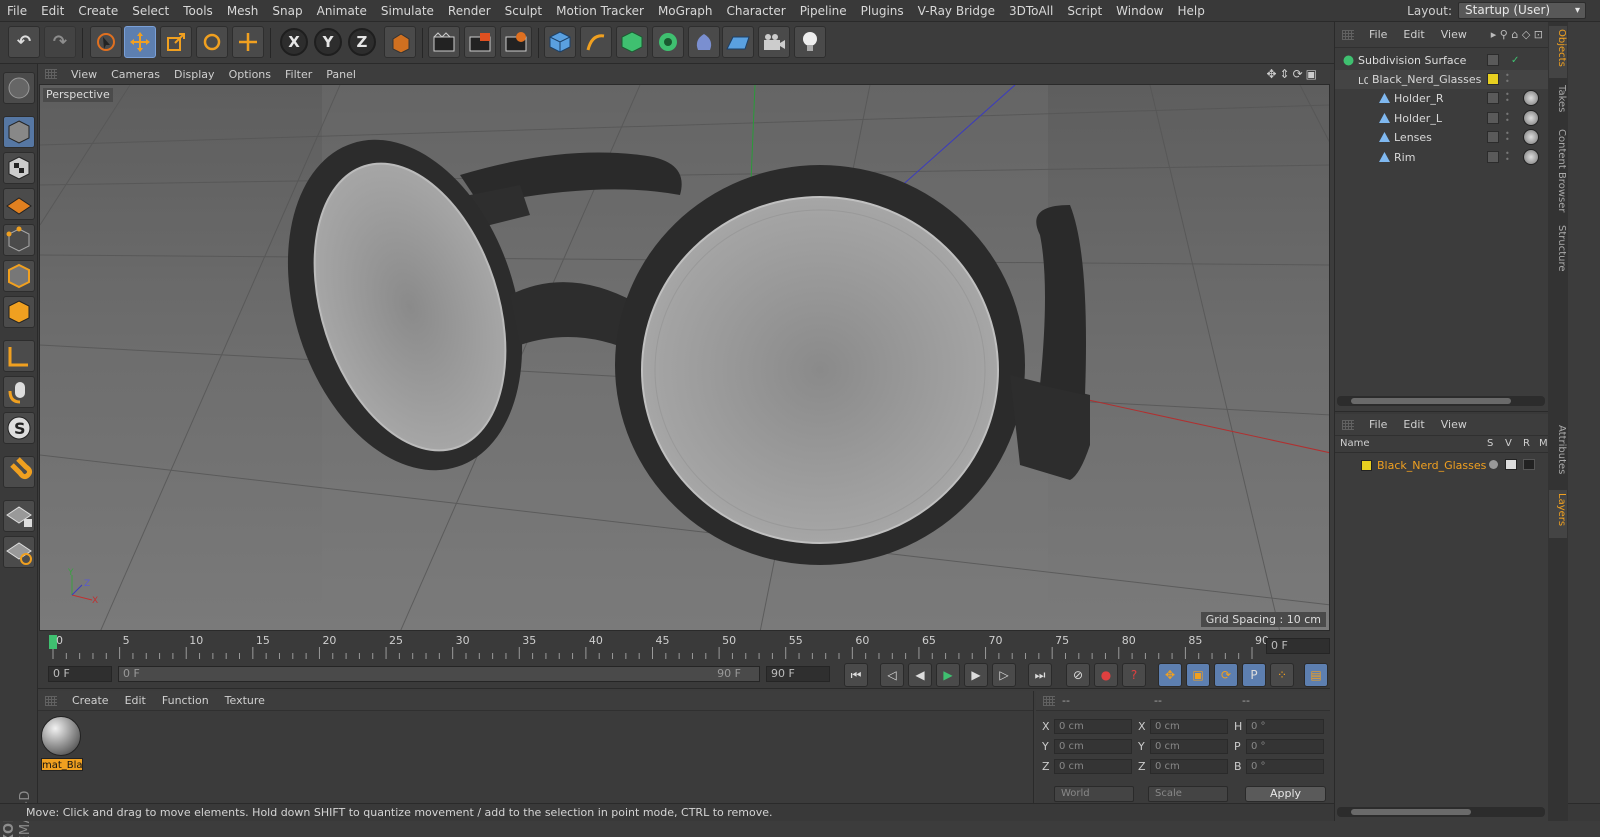 The image size is (1600, 837). I want to click on menu-render: Render, so click(469, 11).